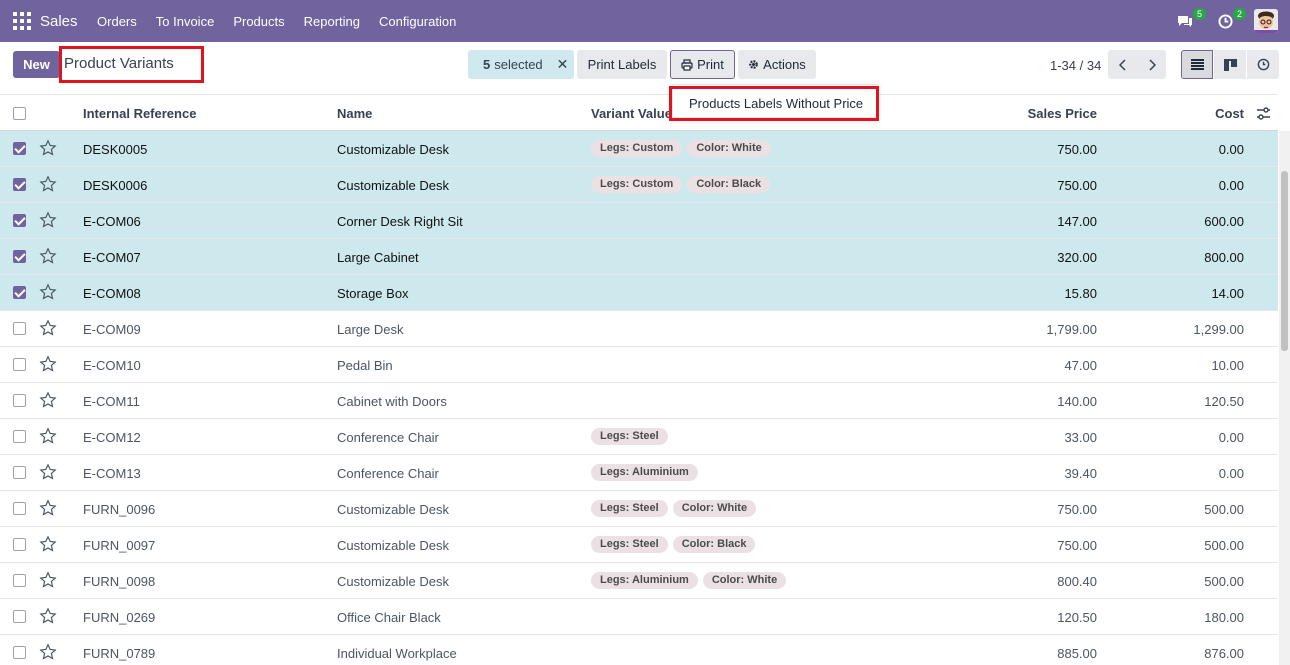 Image resolution: width=1290 pixels, height=665 pixels. Describe the element at coordinates (639, 365) in the screenshot. I see `table-row: E-COM10 Pedal Bin 47.00 10.00` at that location.